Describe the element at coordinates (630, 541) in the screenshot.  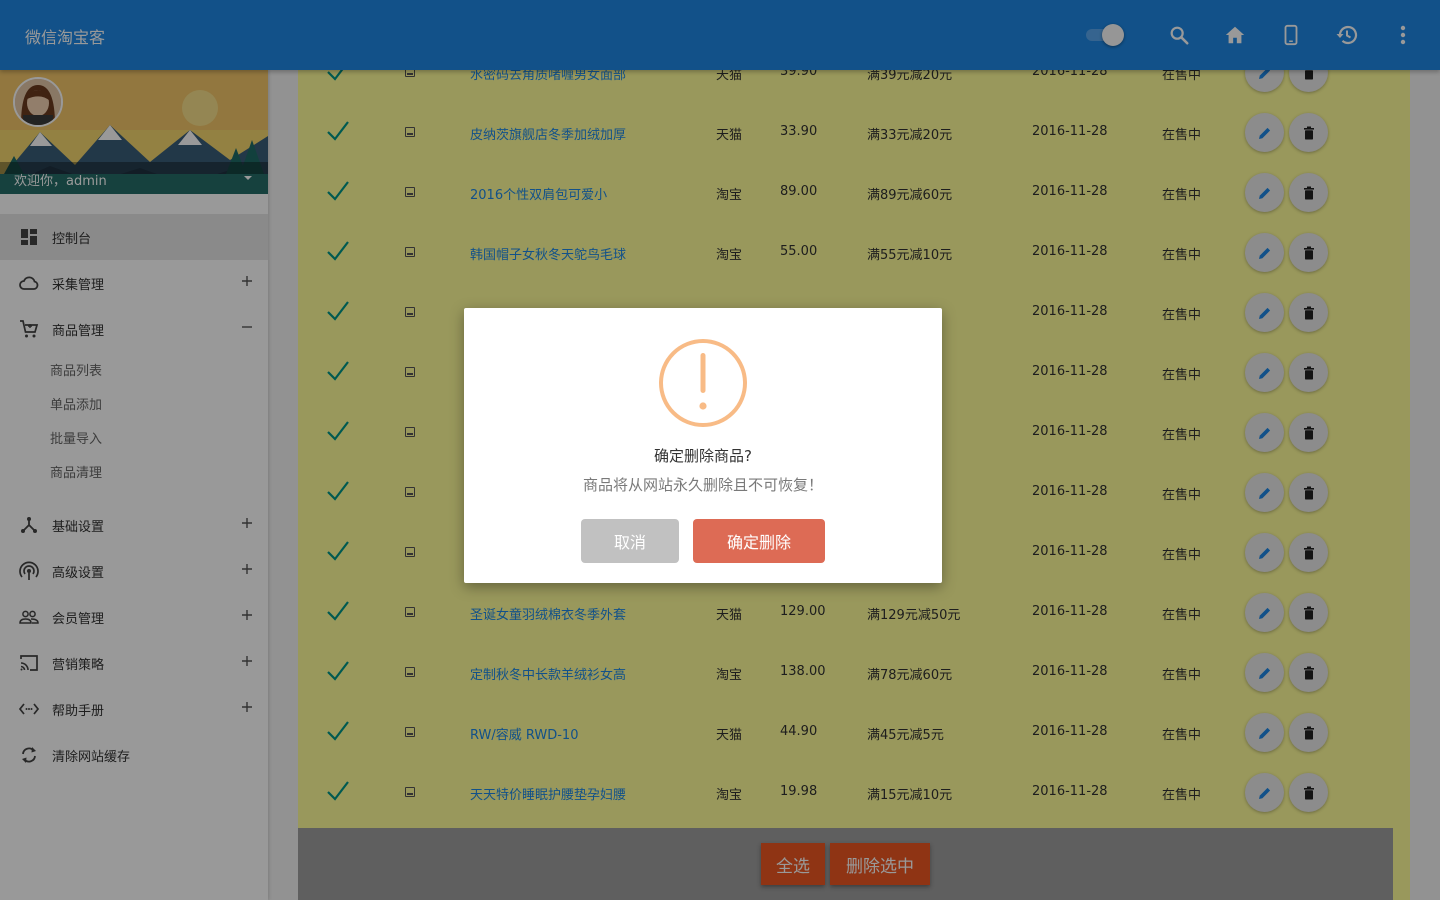
I see `cancel-button: 取消` at that location.